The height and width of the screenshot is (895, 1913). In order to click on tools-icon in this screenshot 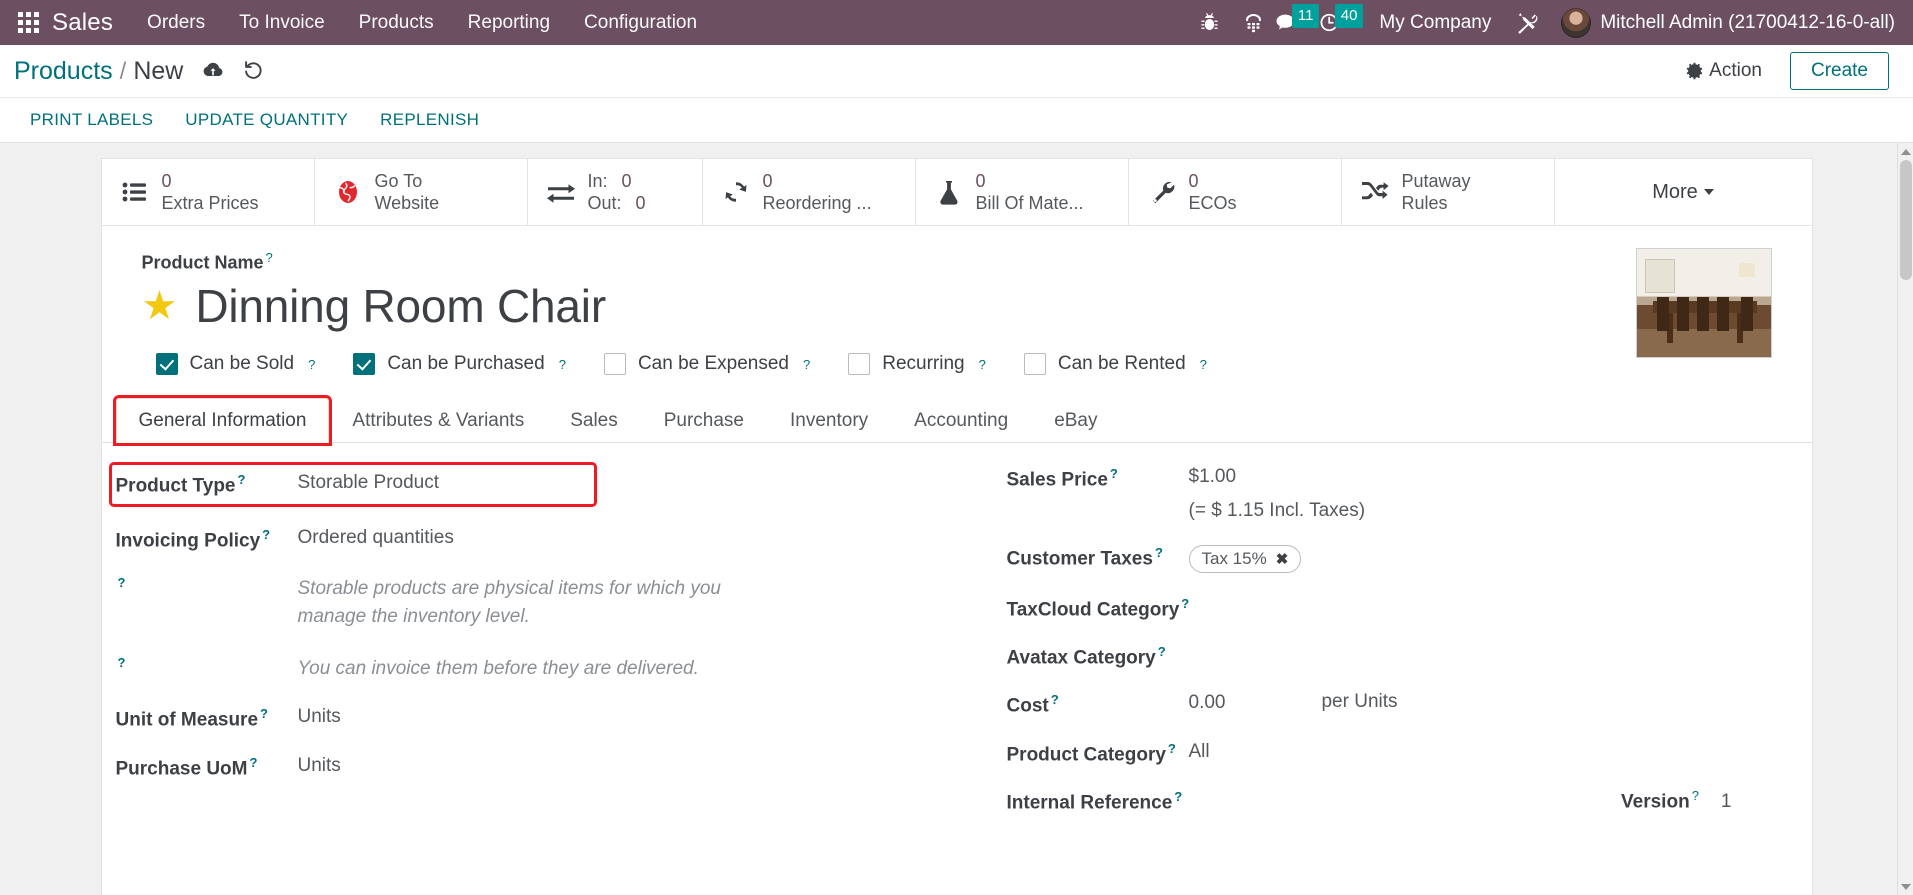, I will do `click(1527, 22)`.